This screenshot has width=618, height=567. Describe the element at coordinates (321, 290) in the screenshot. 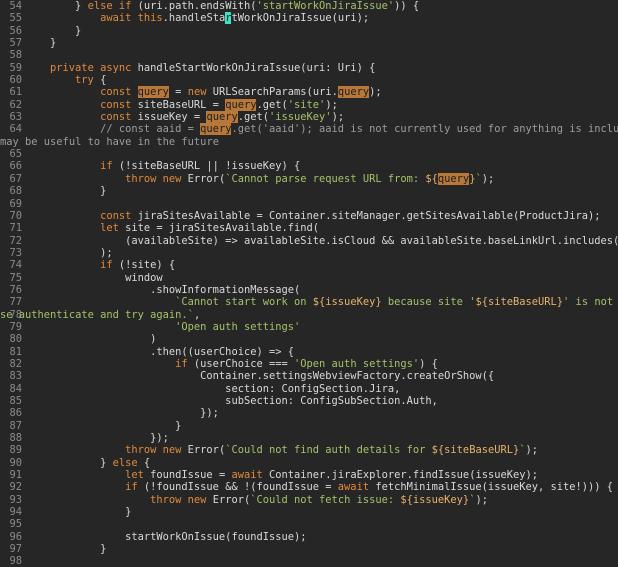

I see `code-text: .showInformationMessage(` at that location.